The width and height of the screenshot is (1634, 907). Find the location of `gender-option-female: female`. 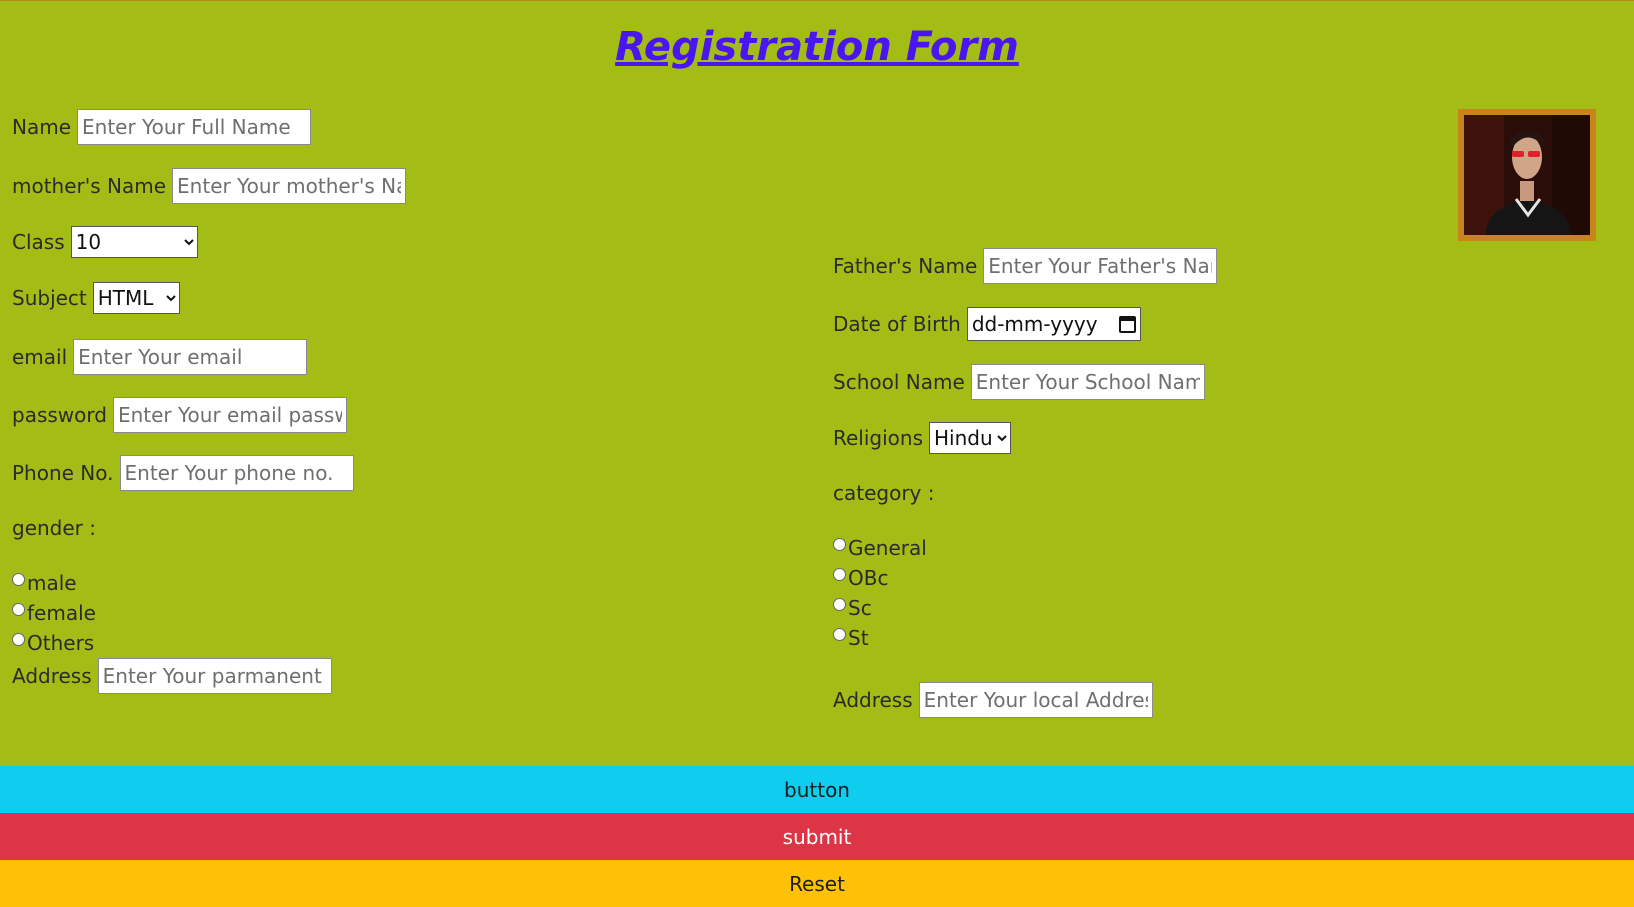

gender-option-female: female is located at coordinates (54, 613).